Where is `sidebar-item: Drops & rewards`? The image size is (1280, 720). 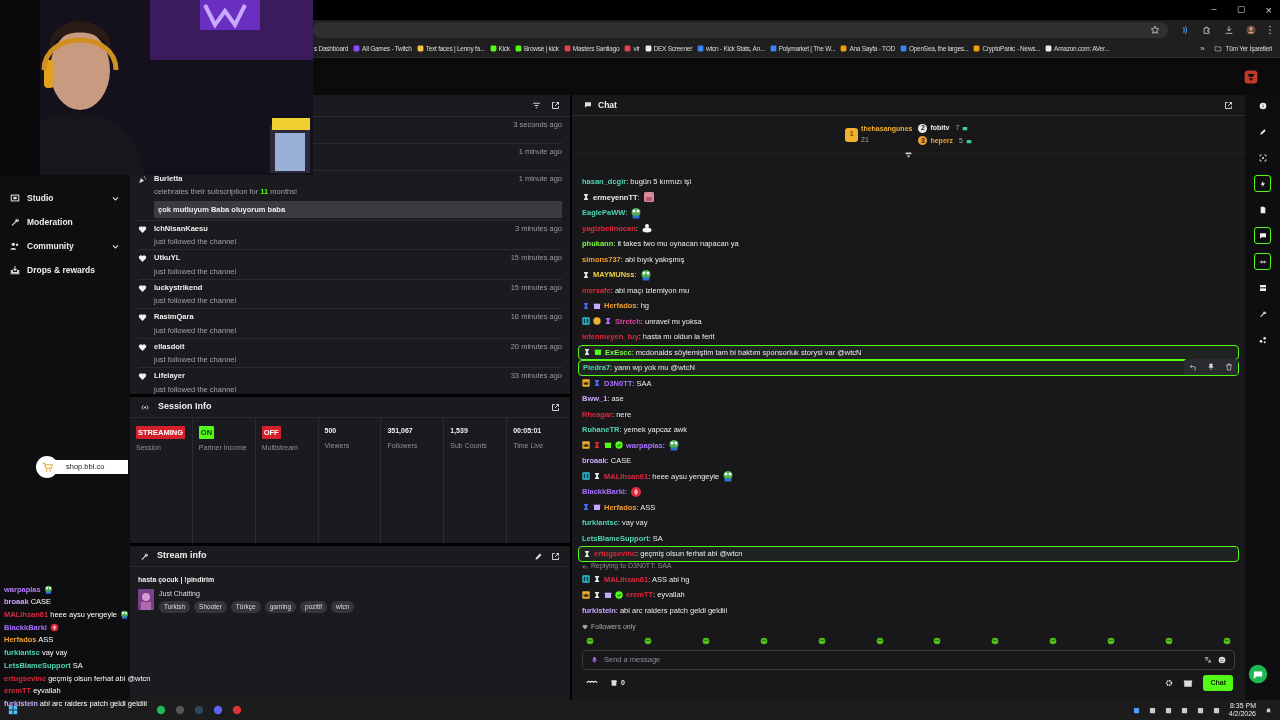
sidebar-item: Drops & rewards is located at coordinates (65, 270).